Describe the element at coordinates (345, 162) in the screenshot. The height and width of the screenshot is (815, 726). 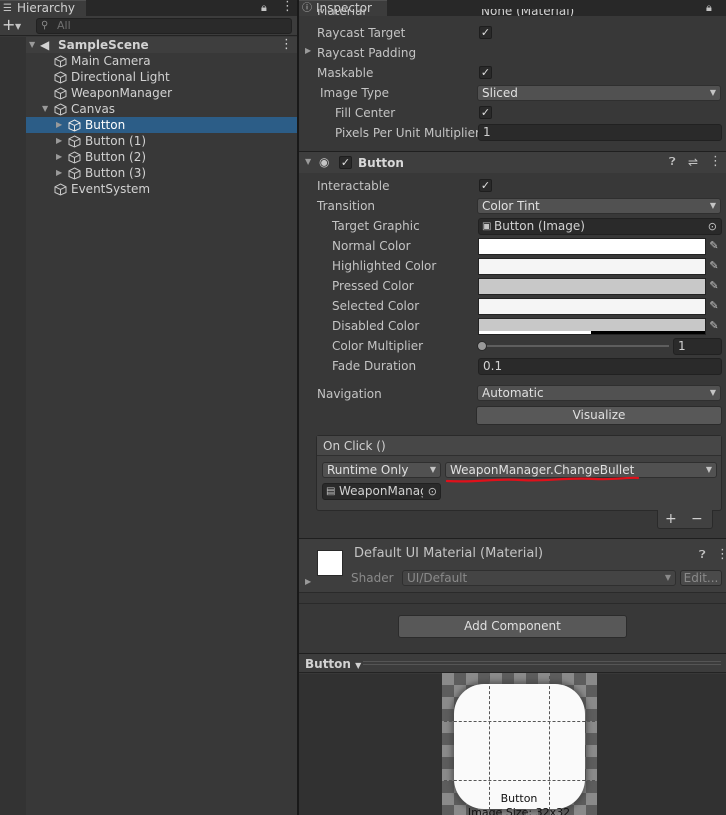
I see `button-enabled-checkbox: ✓` at that location.